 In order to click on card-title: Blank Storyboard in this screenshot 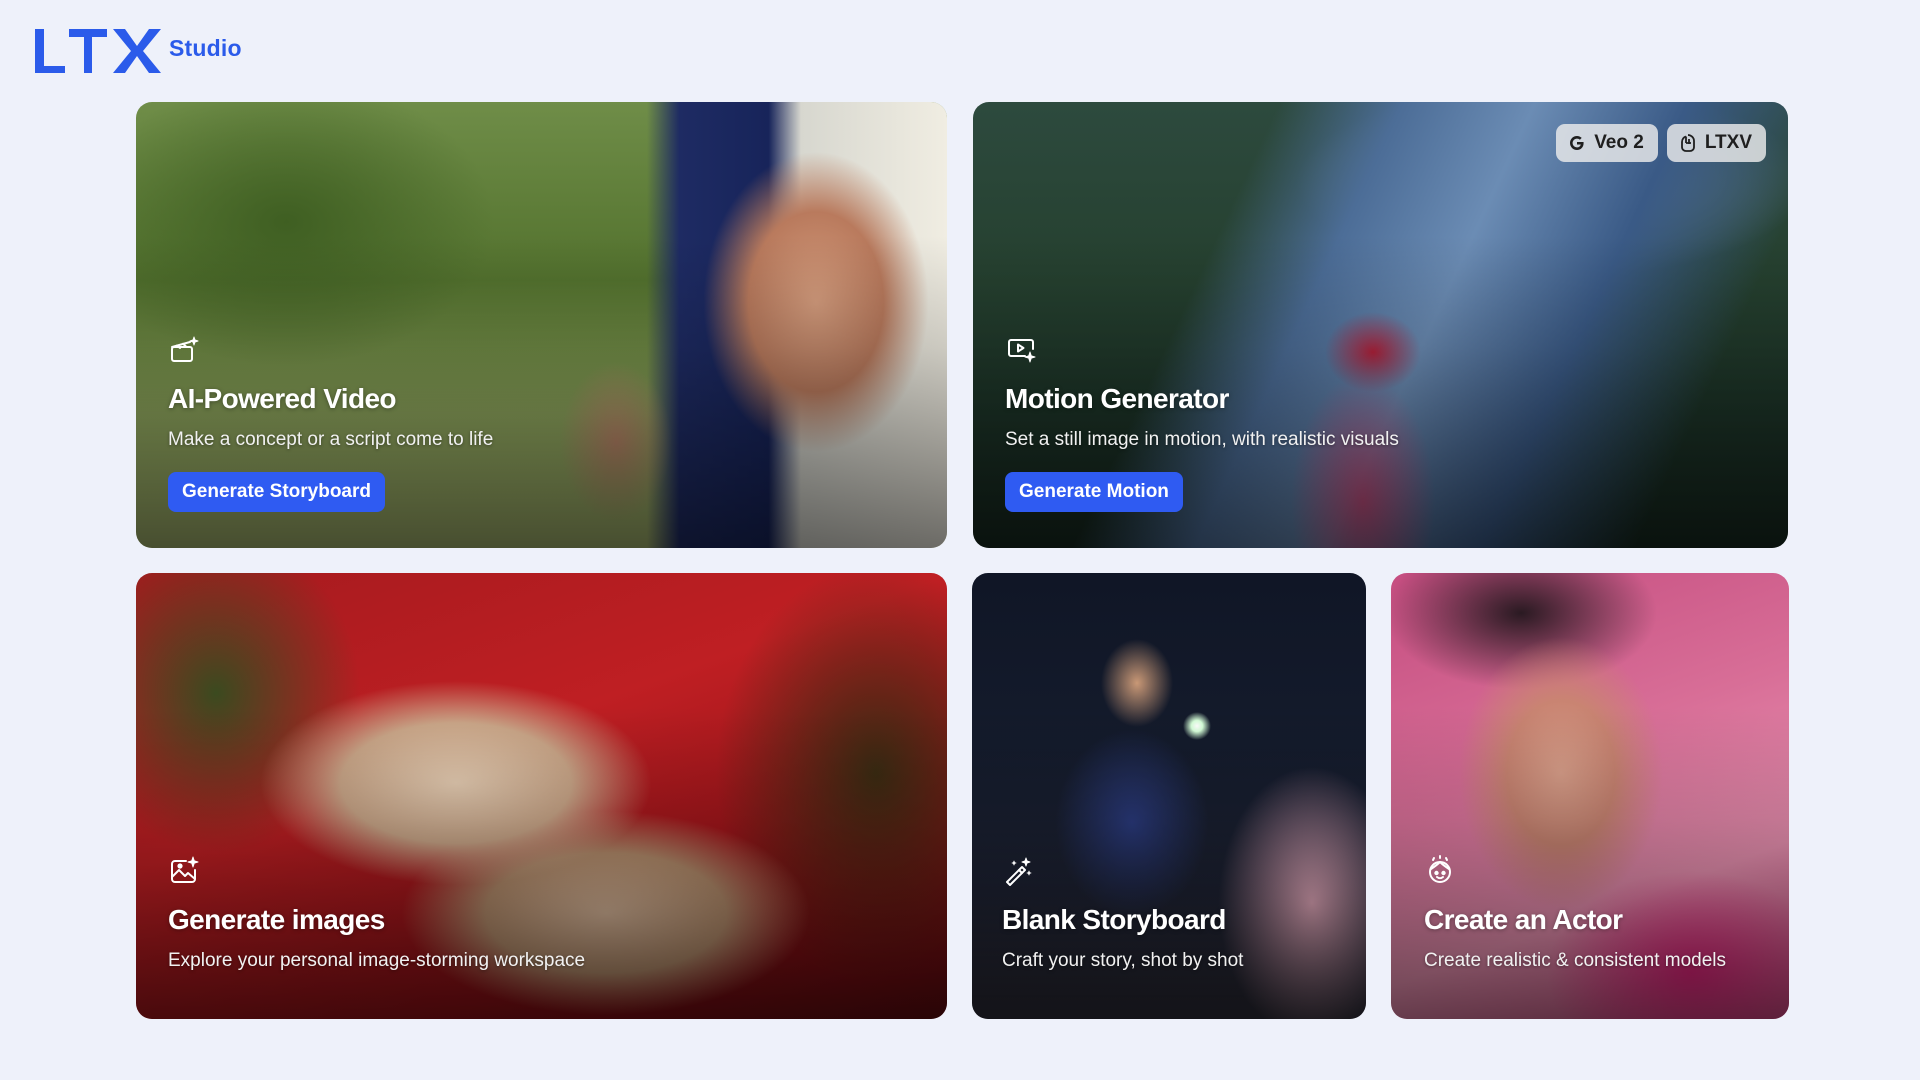, I will do `click(1114, 919)`.